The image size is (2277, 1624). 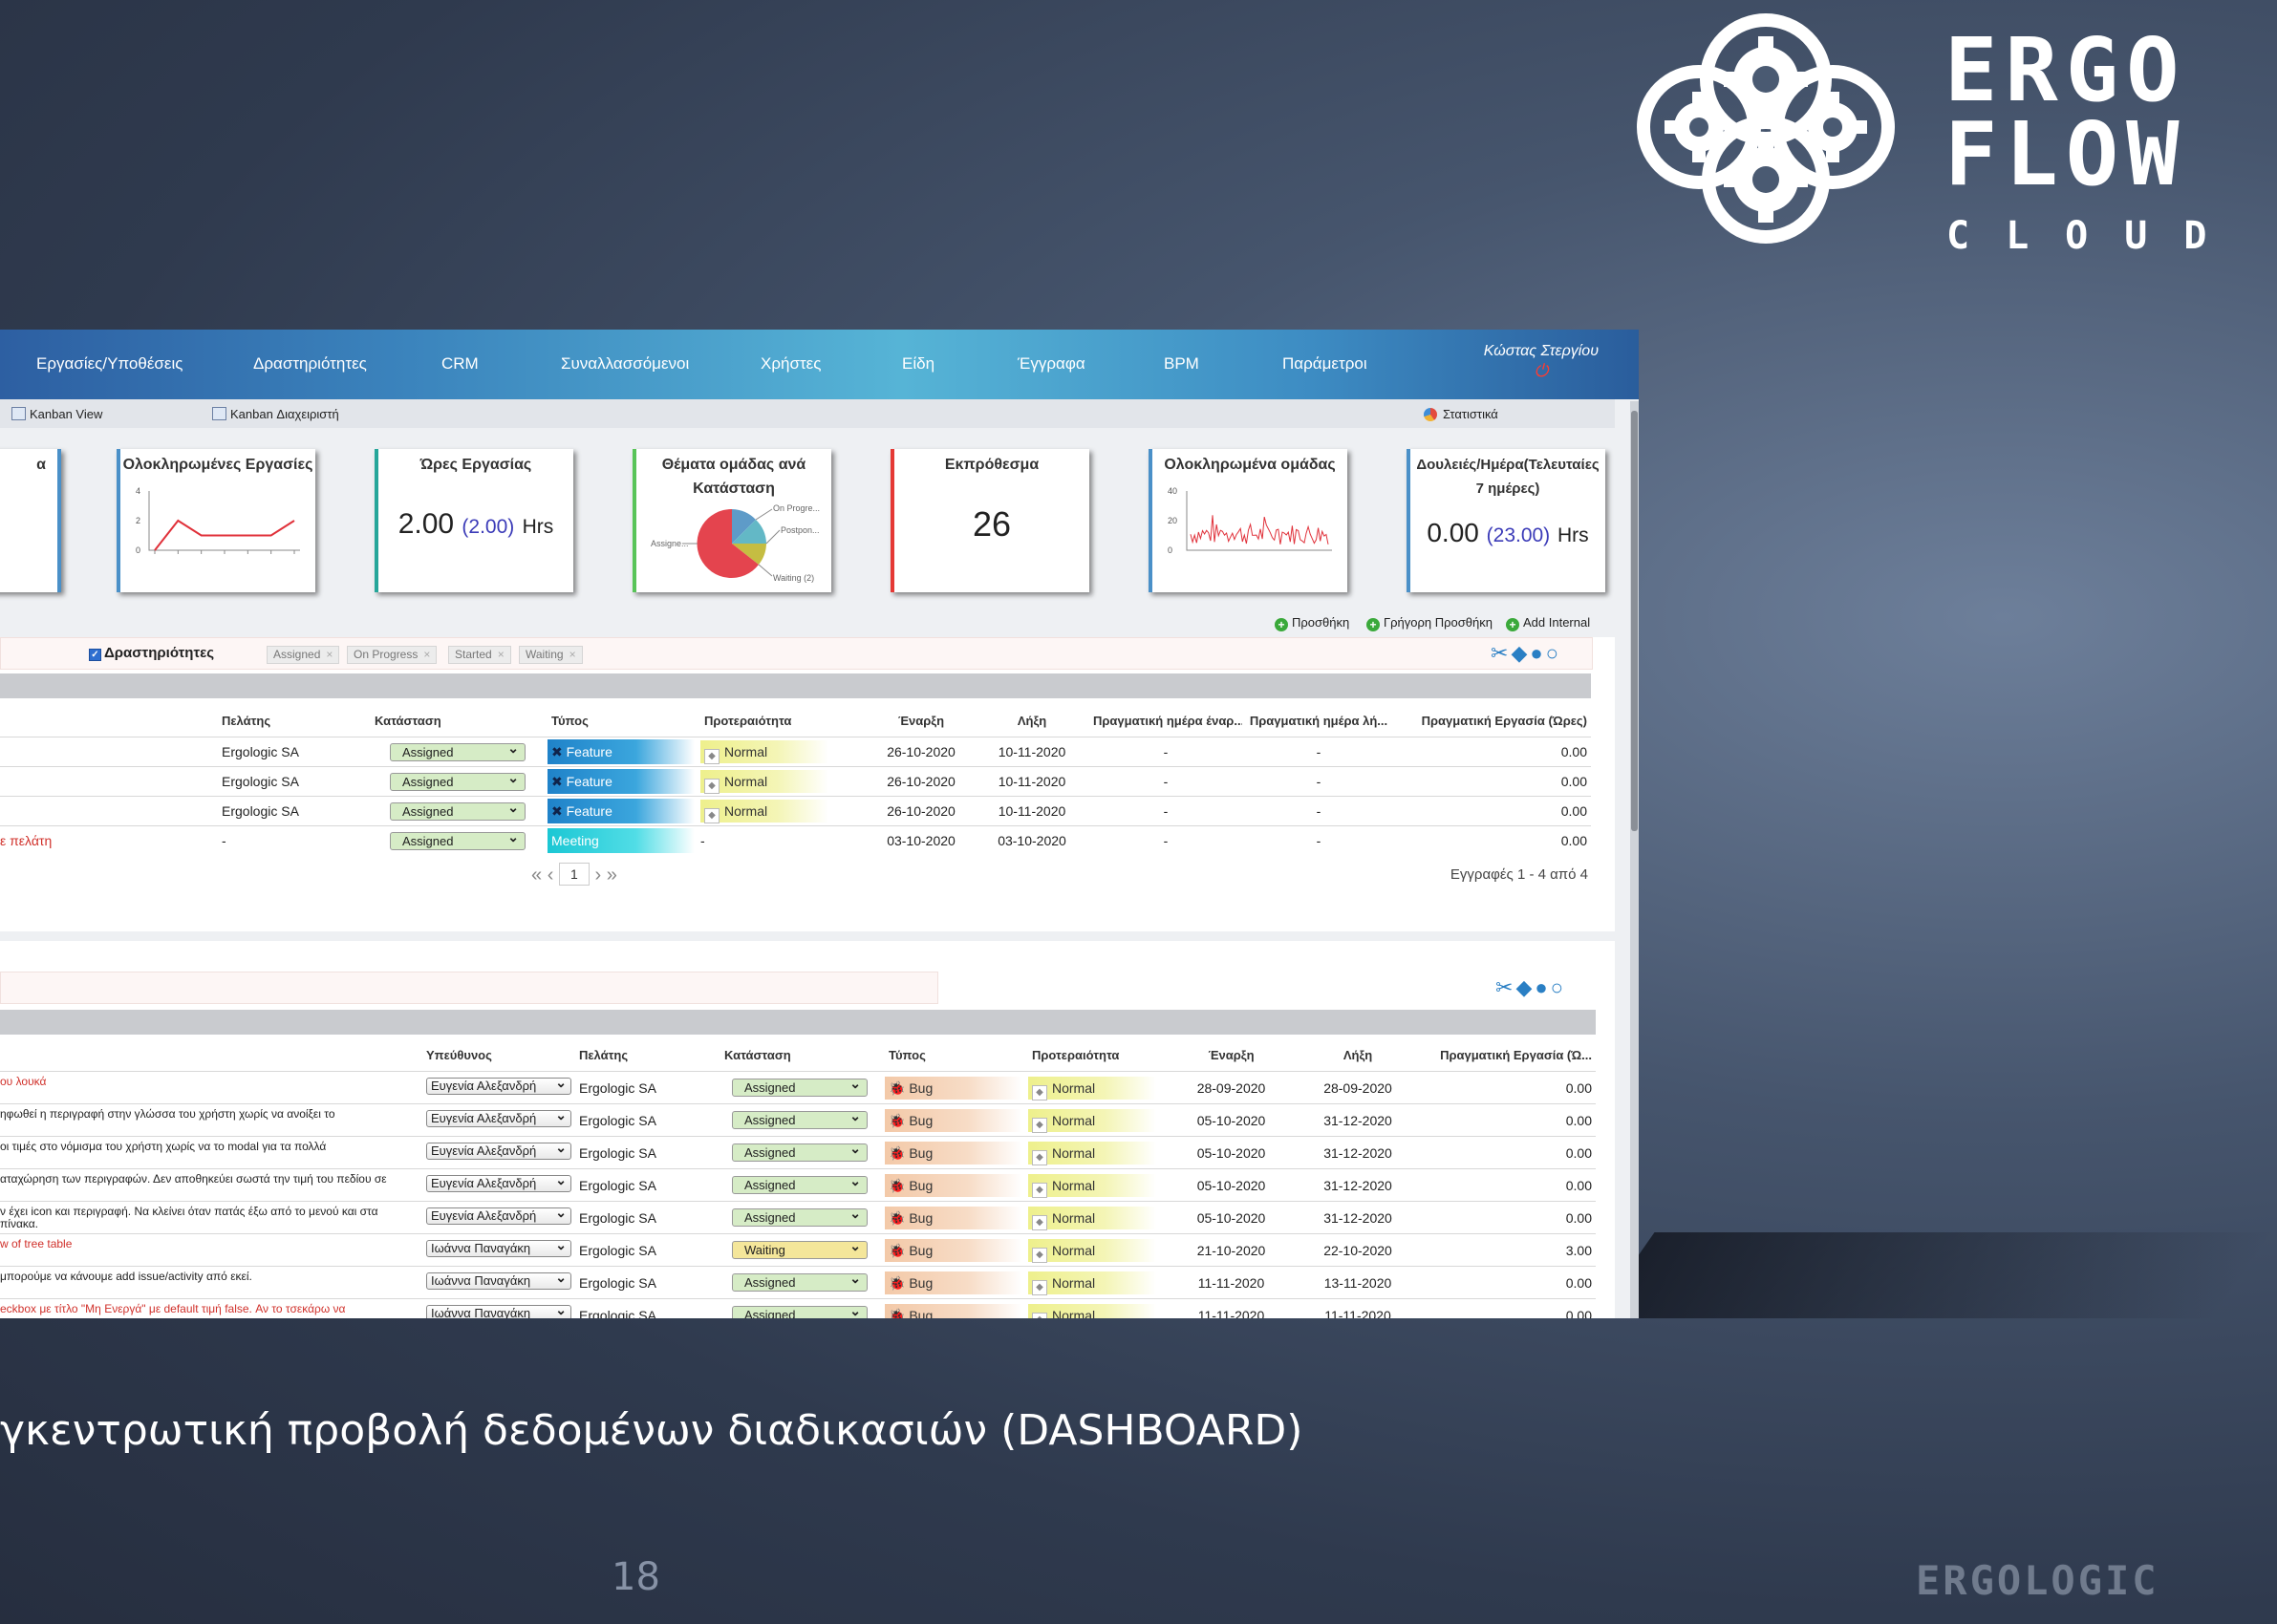 What do you see at coordinates (498, 1055) in the screenshot?
I see `column-header: Υπεύθυνος` at bounding box center [498, 1055].